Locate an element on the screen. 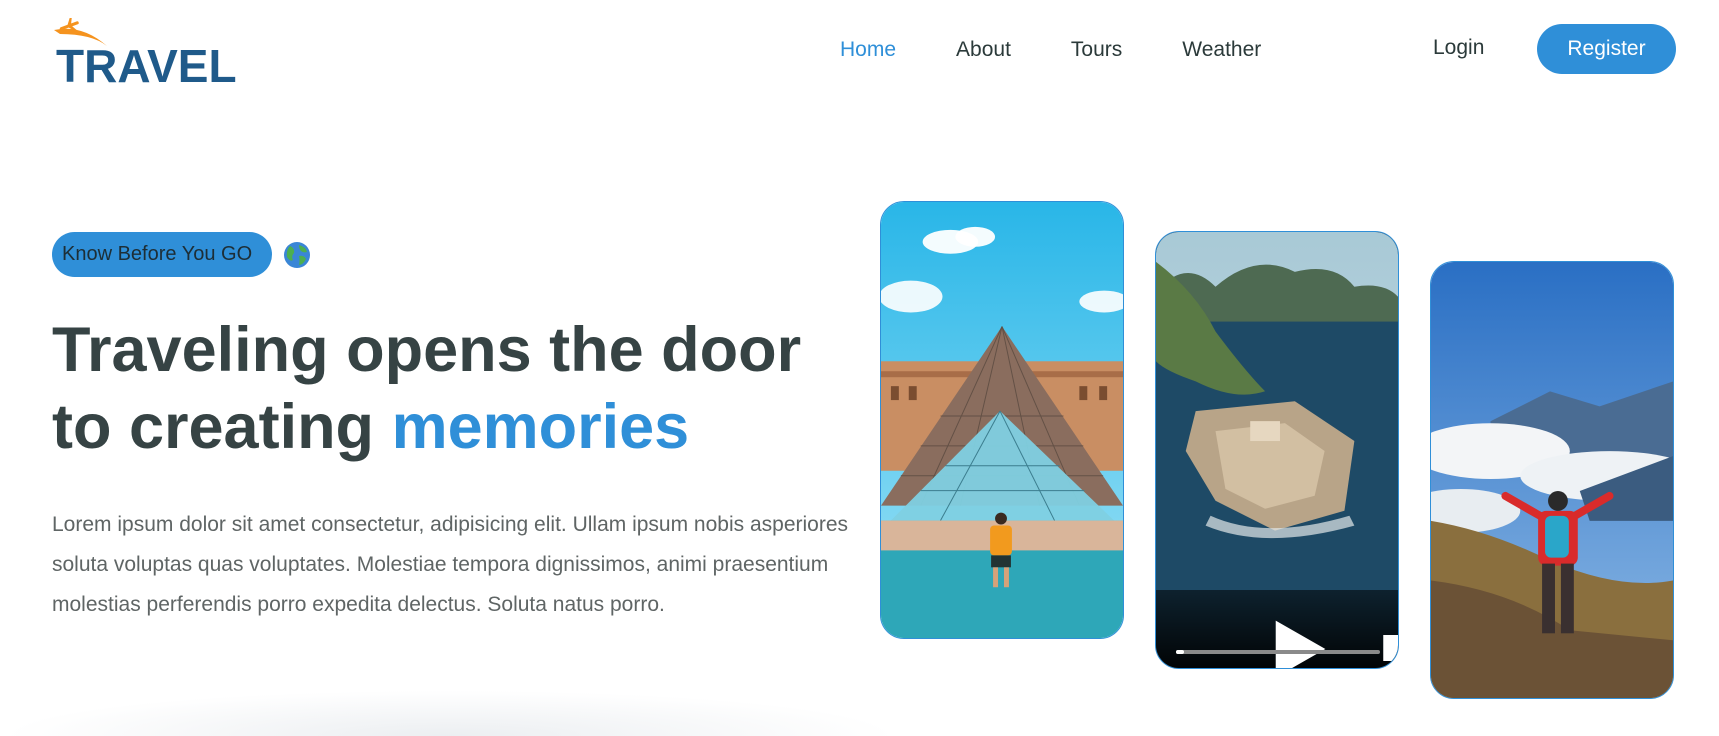  travel-logo: TRAVEL is located at coordinates (147, 54).